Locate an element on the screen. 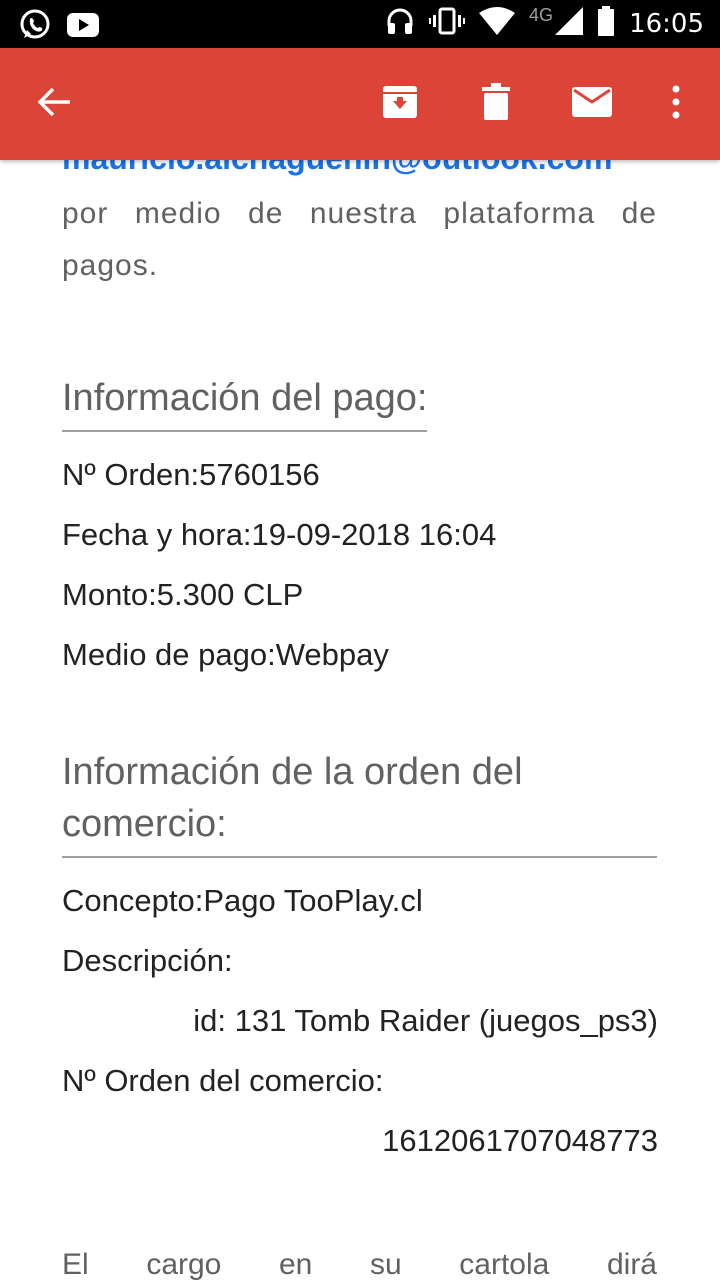 The width and height of the screenshot is (720, 1282). order-number-label: Nº Orden: is located at coordinates (131, 474).